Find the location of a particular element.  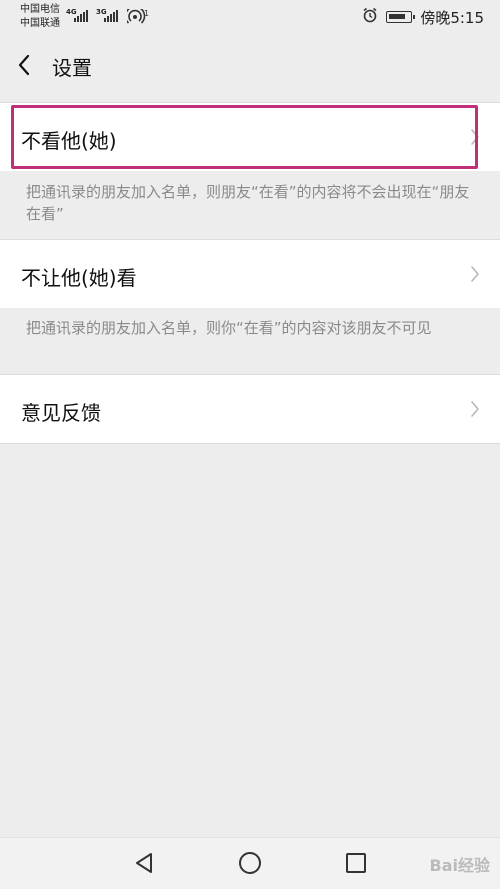

hotspot-icon: 1 is located at coordinates (136, 17).